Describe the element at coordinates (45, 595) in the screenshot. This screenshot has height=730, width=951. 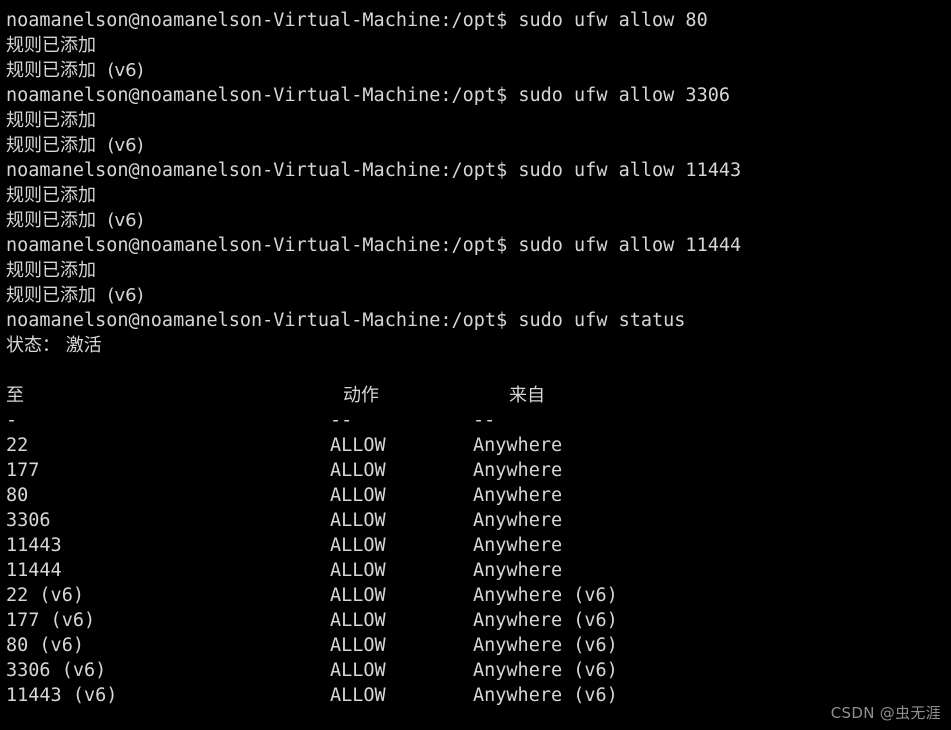
I see `cell-to: 22 (v6)` at that location.